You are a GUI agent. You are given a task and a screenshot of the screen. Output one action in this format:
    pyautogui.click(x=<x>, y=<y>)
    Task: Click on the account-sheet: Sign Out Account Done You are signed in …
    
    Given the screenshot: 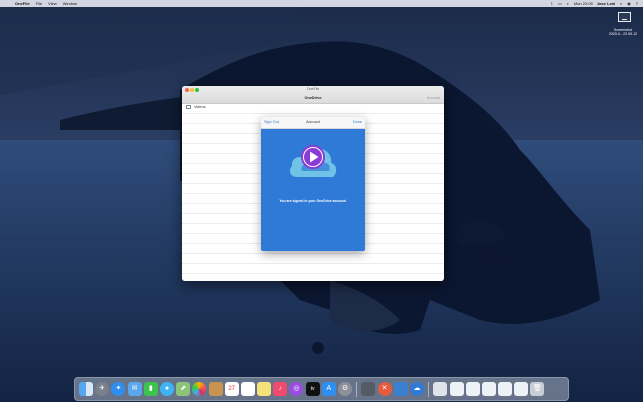 What is the action you would take?
    pyautogui.click(x=313, y=184)
    